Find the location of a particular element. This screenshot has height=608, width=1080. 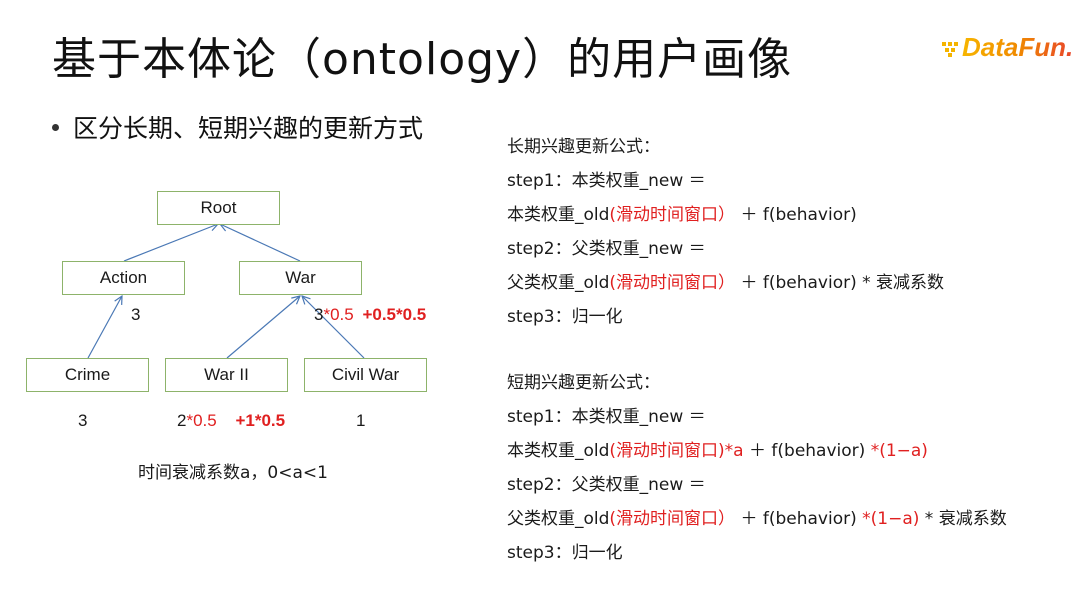

node-war-ii: War II is located at coordinates (226, 375).